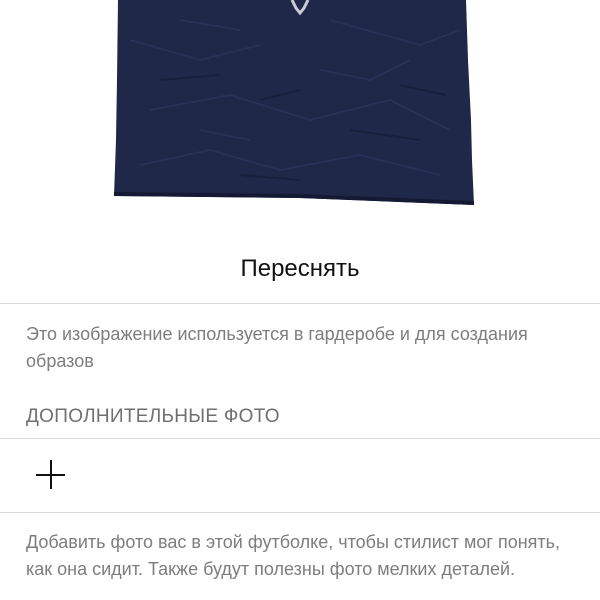 The height and width of the screenshot is (600, 600). Describe the element at coordinates (300, 269) in the screenshot. I see `retake-button: Переснять` at that location.